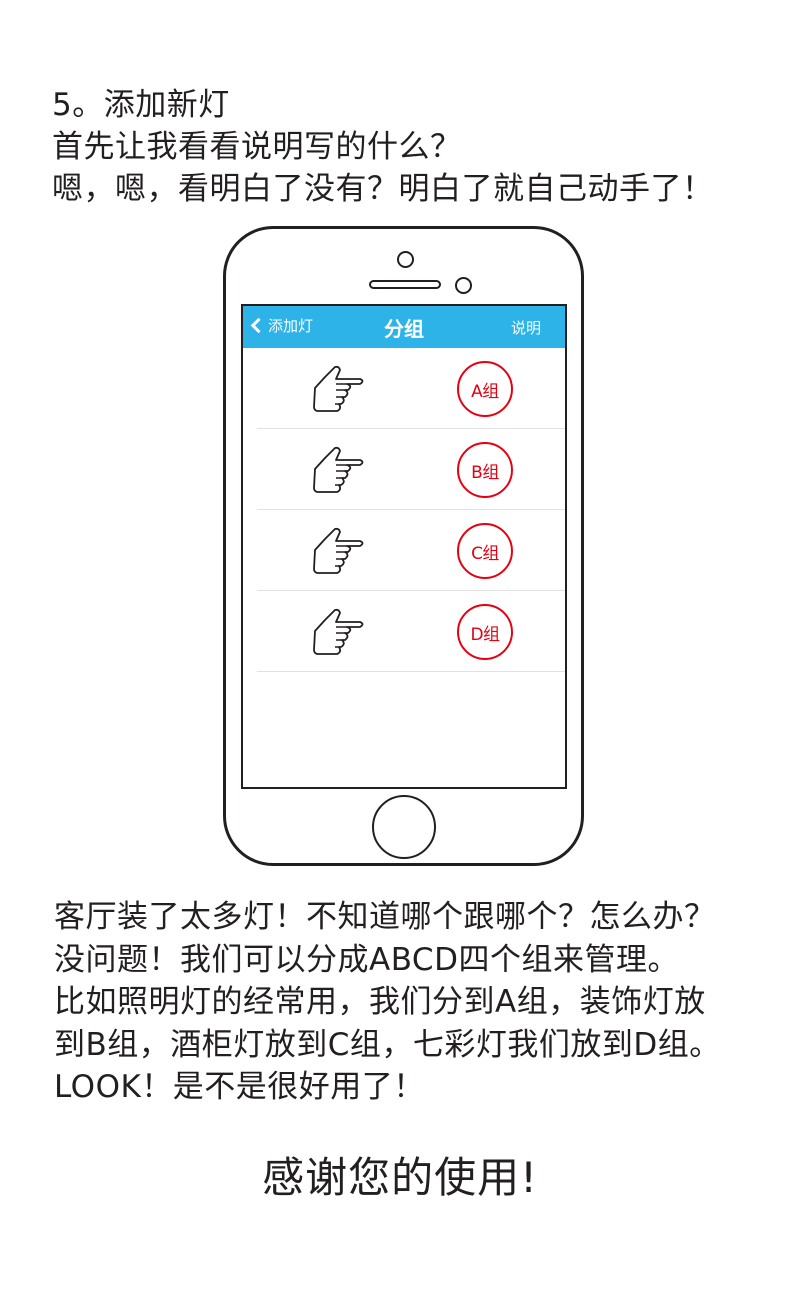 This screenshot has height=1290, width=800. What do you see at coordinates (526, 327) in the screenshot?
I see `help-button: 说明` at bounding box center [526, 327].